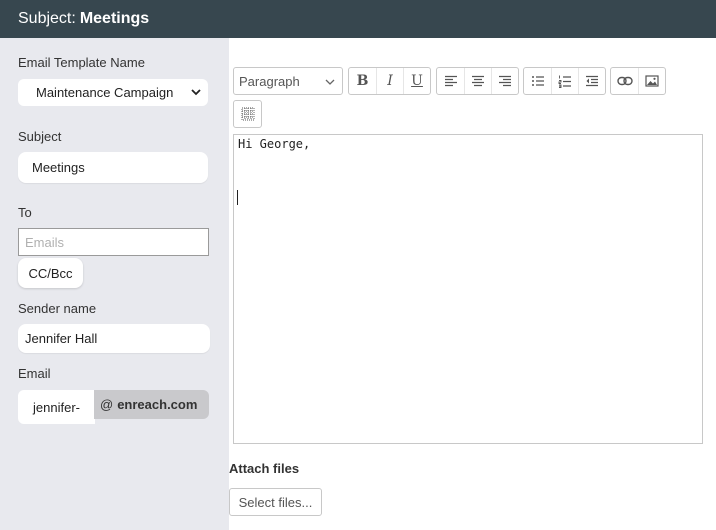  Describe the element at coordinates (105, 92) in the screenshot. I see `template-select-value: Maintenance Campaign` at that location.